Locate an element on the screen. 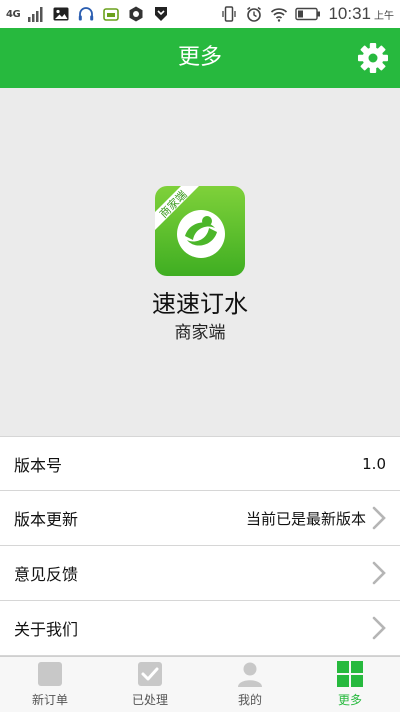 The height and width of the screenshot is (712, 400). grid-icon is located at coordinates (350, 674).